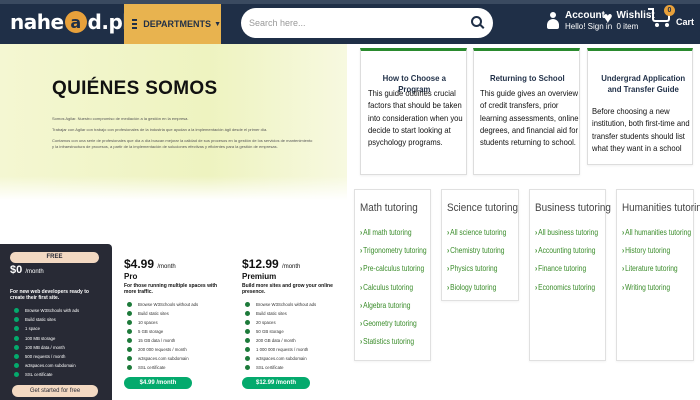 The image size is (700, 400). I want to click on cart-count-badge: 0, so click(669, 10).